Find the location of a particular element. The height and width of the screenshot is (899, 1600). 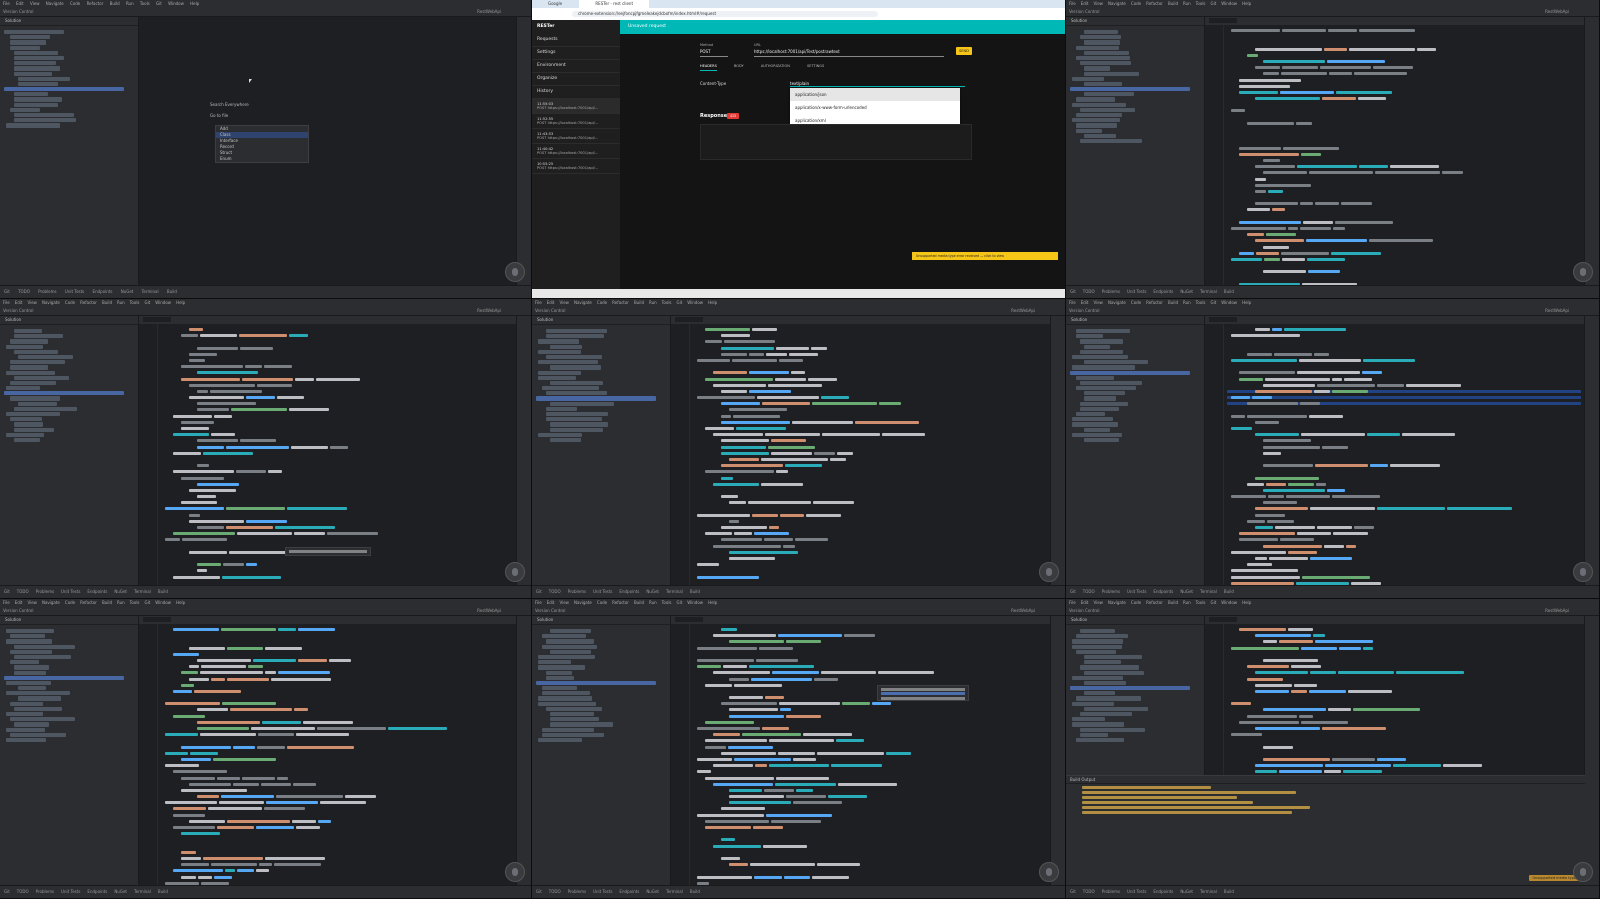

menu-item-enum: Enum is located at coordinates (262, 159).